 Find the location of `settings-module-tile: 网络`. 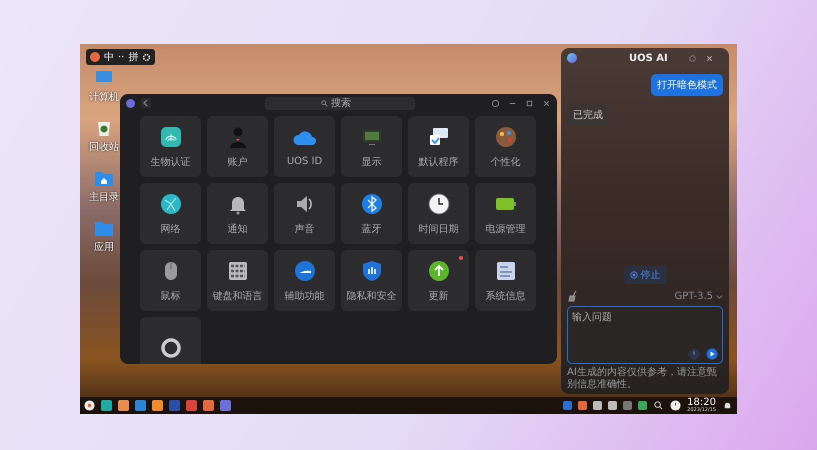

settings-module-tile: 网络 is located at coordinates (170, 213).